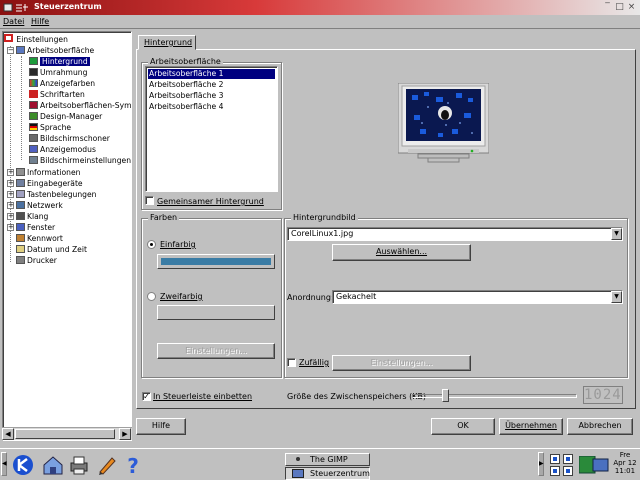  I want to click on monitor-preview, so click(443, 123).